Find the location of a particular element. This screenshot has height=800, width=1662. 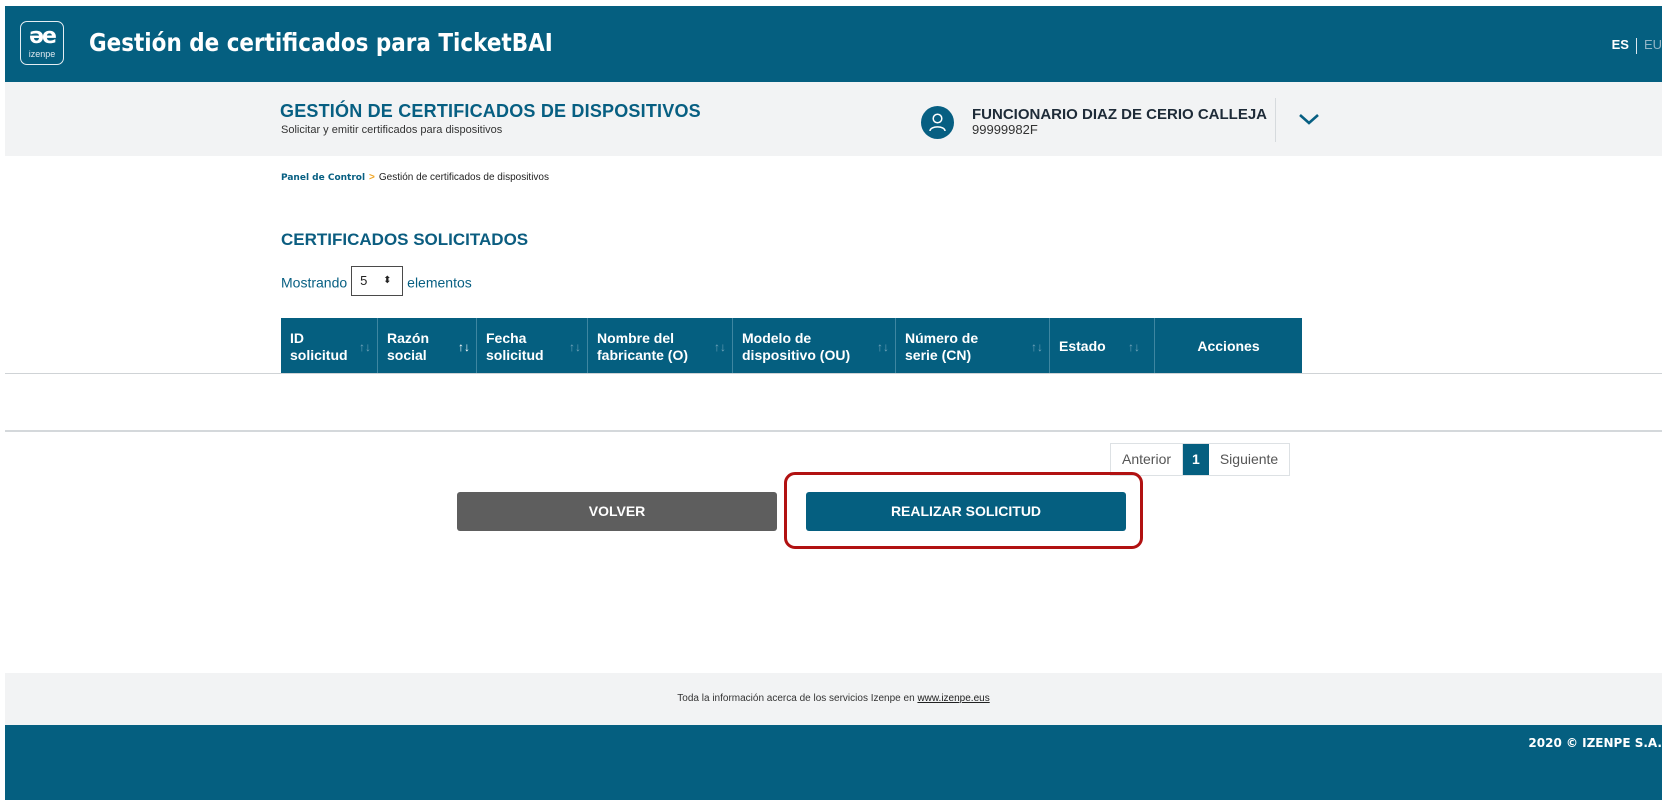

showing-suffix: elementos is located at coordinates (439, 282).